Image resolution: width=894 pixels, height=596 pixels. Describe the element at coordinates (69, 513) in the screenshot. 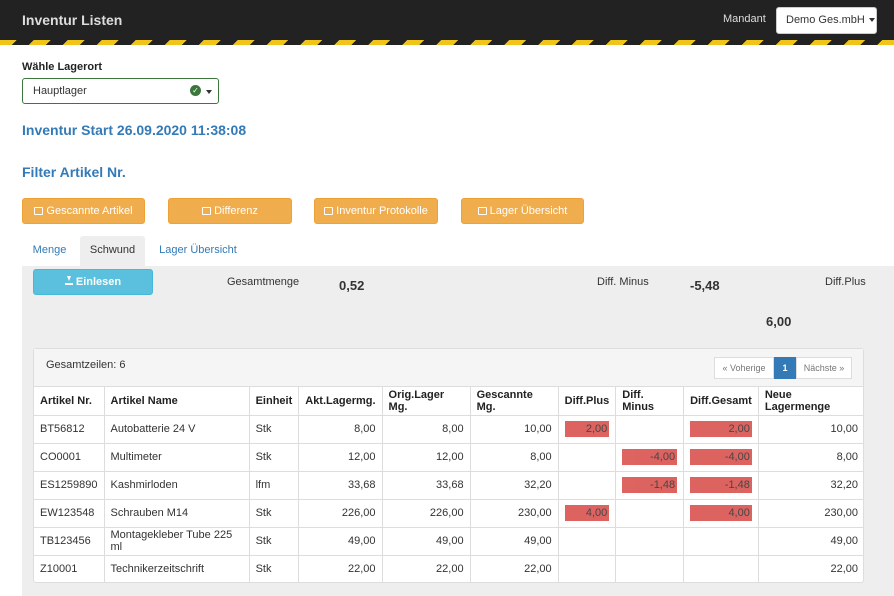

I see `table-cell: EW123548` at that location.